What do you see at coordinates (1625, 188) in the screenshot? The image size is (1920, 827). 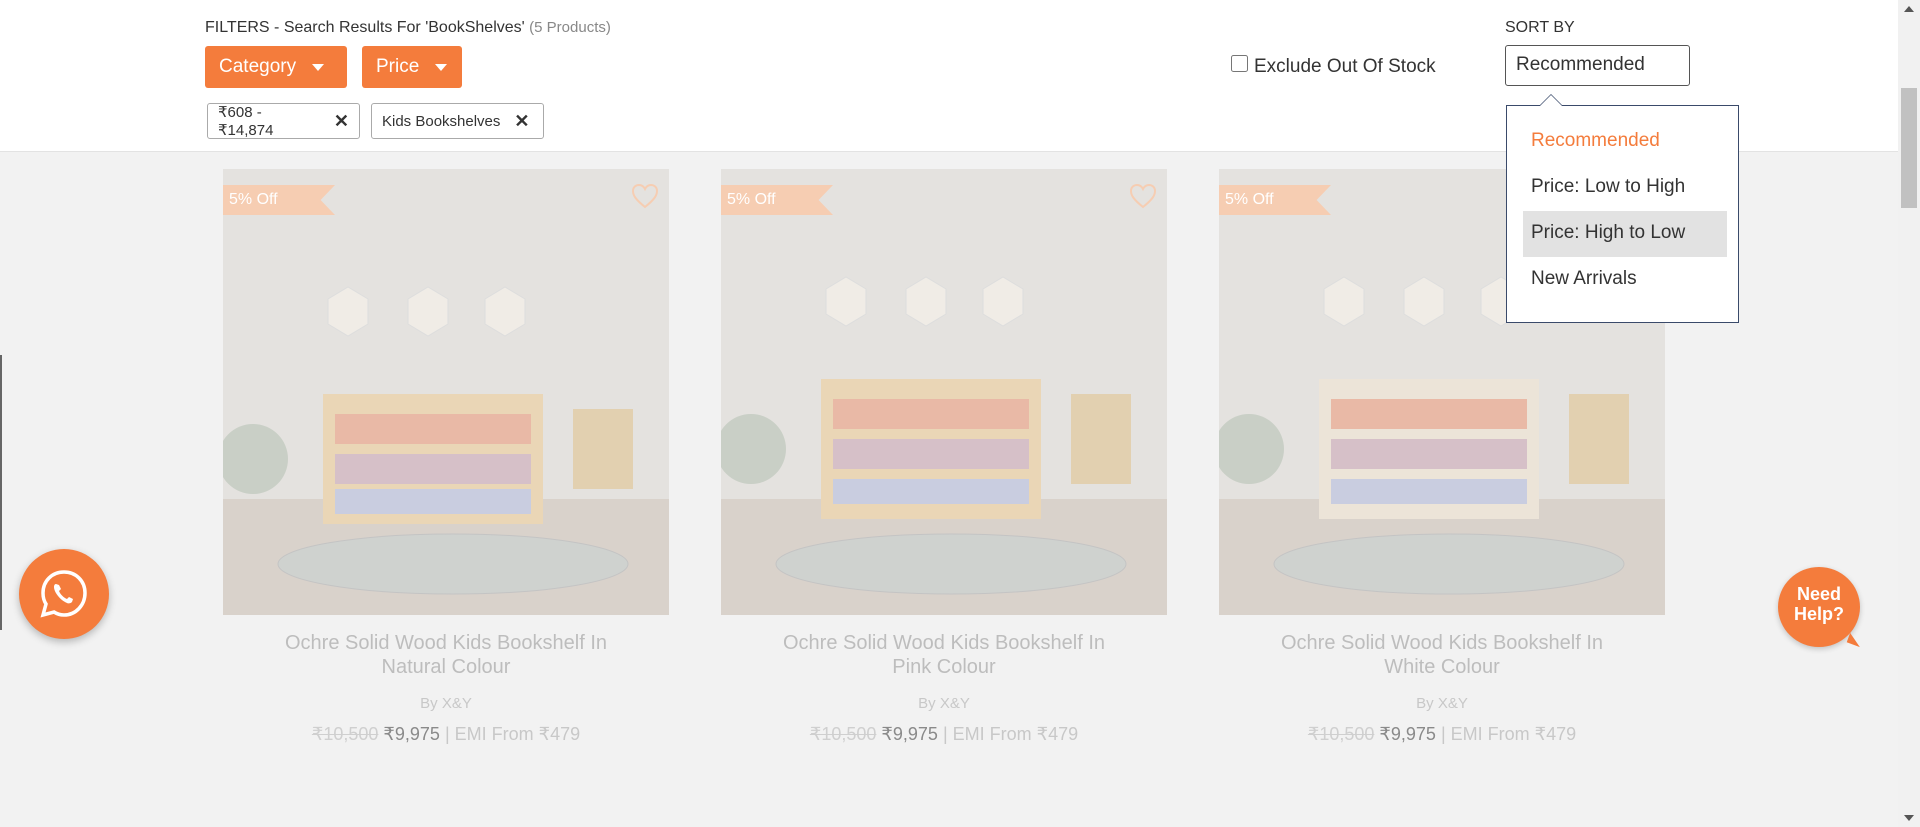 I see `sort-option-price-low-high: Price: Low to High` at bounding box center [1625, 188].